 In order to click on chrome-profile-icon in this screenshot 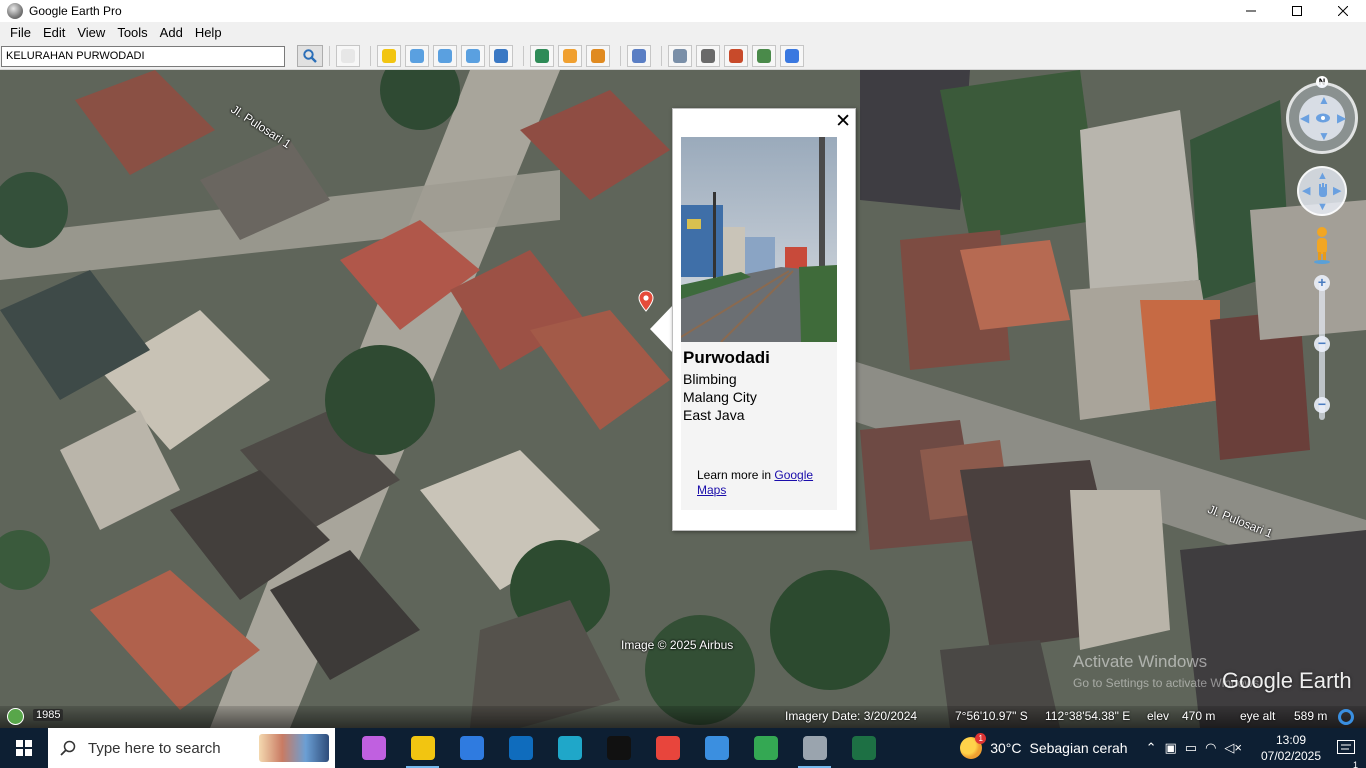, I will do `click(765, 748)`.